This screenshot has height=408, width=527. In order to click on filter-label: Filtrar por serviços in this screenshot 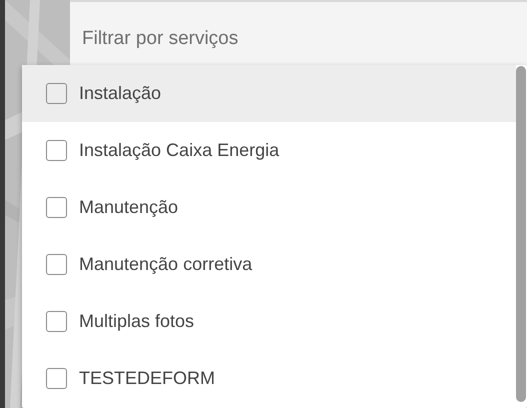, I will do `click(160, 38)`.